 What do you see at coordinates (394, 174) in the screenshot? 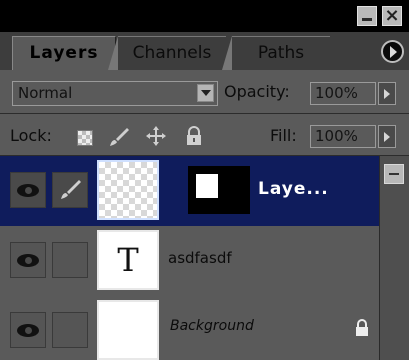
I see `scroll-button` at bounding box center [394, 174].